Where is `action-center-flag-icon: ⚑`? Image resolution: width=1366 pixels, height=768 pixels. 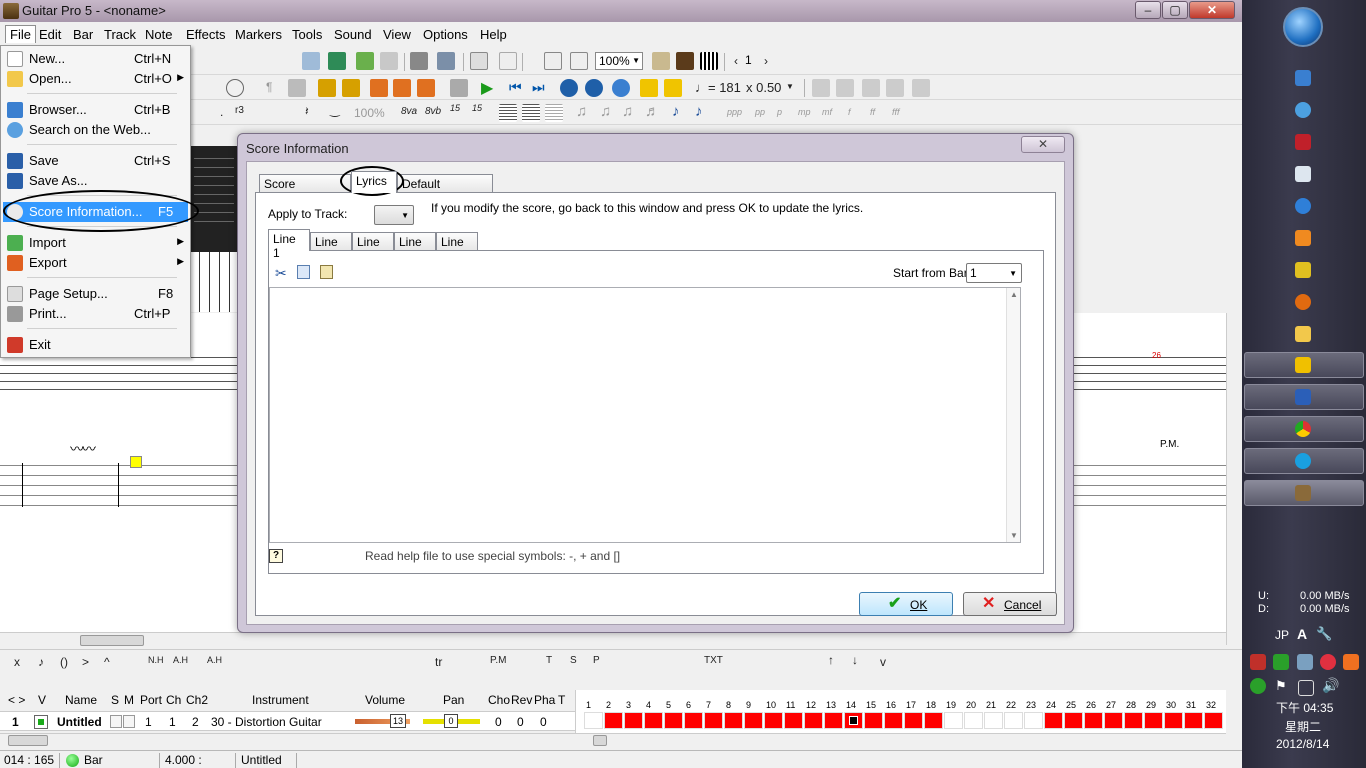 action-center-flag-icon: ⚑ is located at coordinates (1281, 686).